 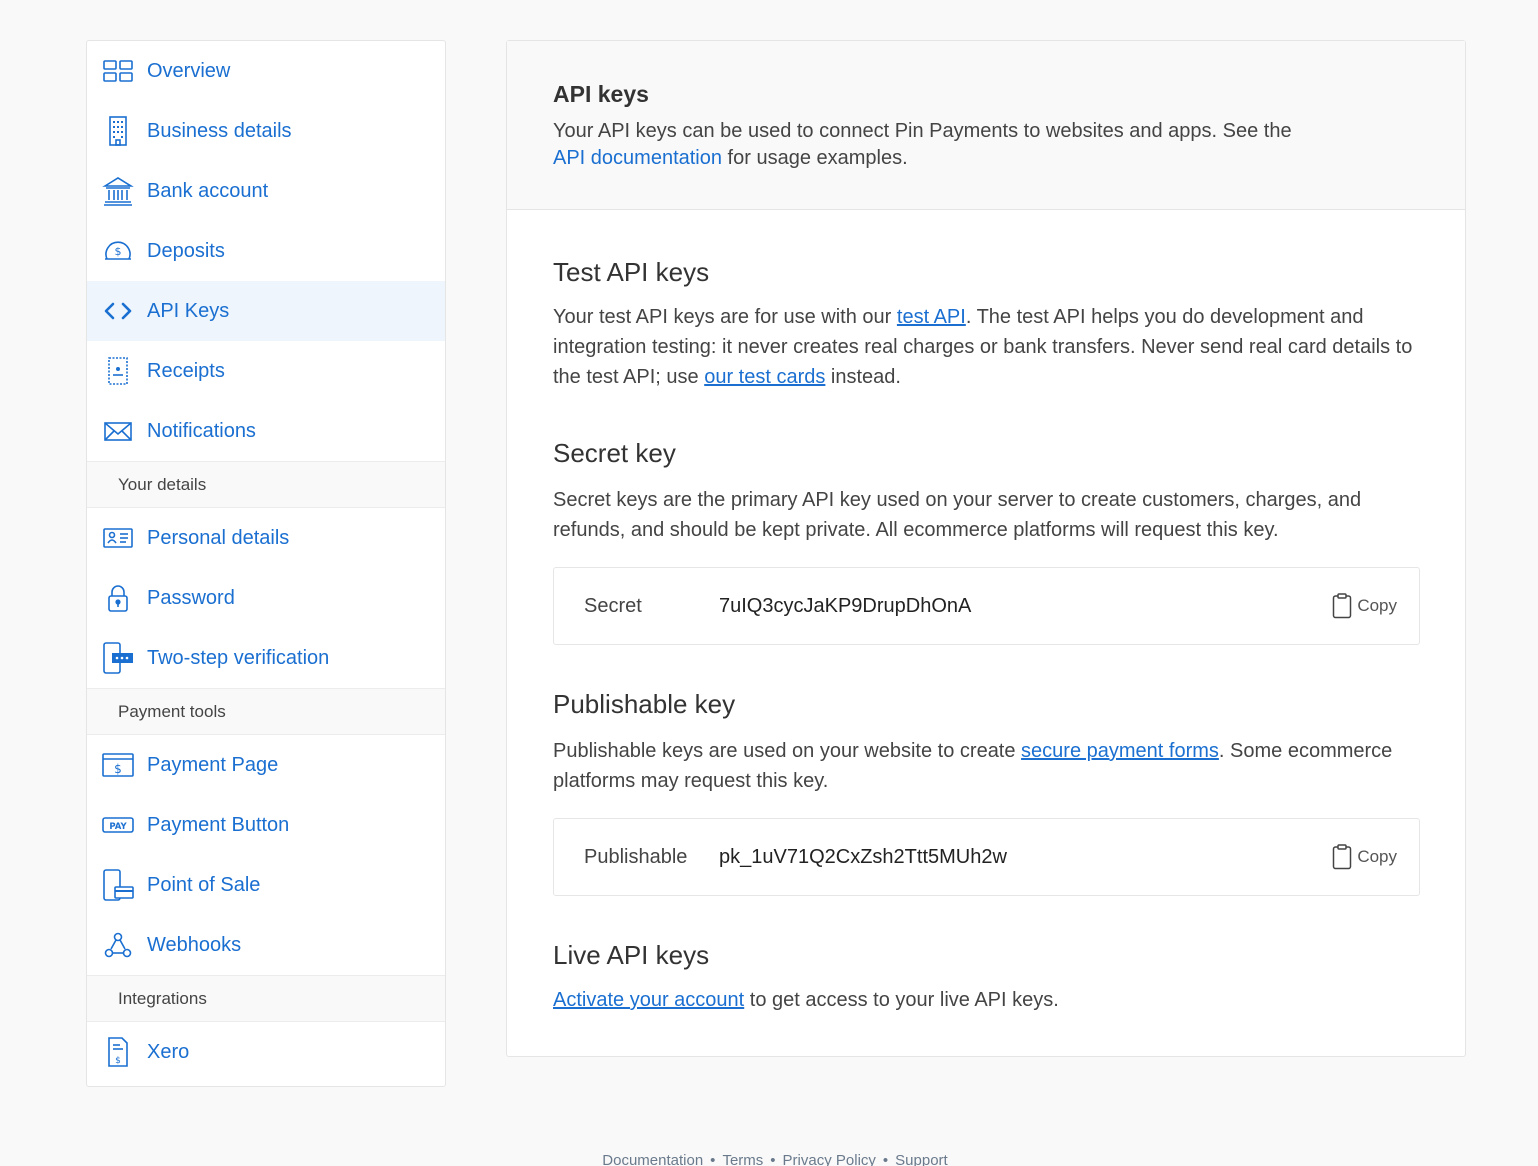 What do you see at coordinates (829, 1159) in the screenshot?
I see `footer-link-privacy-policy: Privacy Policy` at bounding box center [829, 1159].